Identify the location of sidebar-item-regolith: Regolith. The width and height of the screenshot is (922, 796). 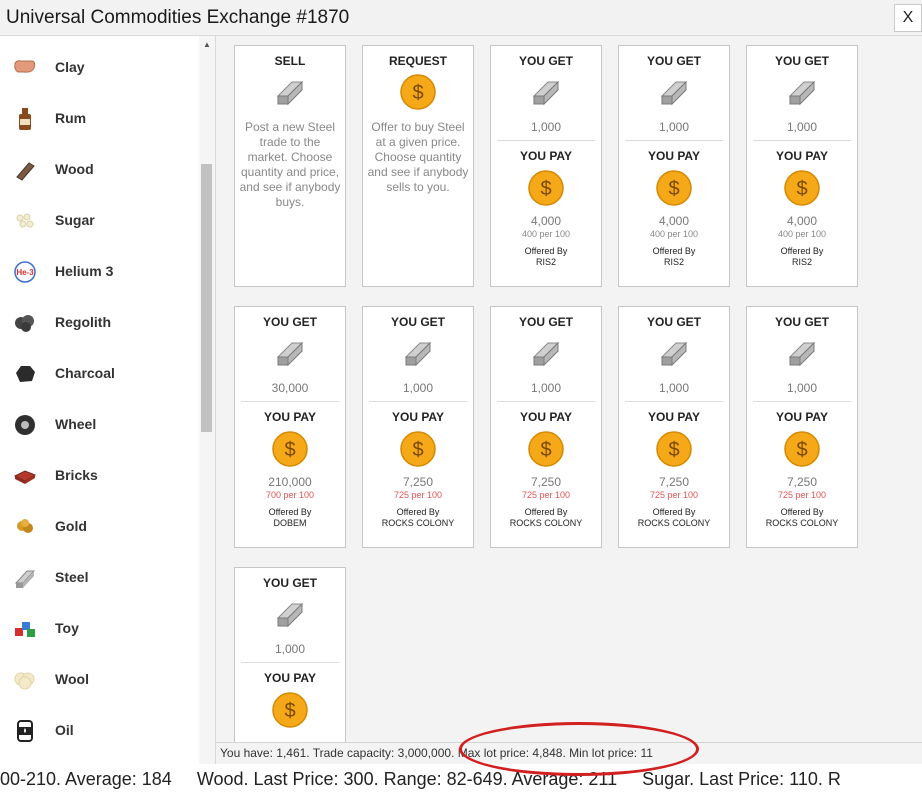
(99, 323).